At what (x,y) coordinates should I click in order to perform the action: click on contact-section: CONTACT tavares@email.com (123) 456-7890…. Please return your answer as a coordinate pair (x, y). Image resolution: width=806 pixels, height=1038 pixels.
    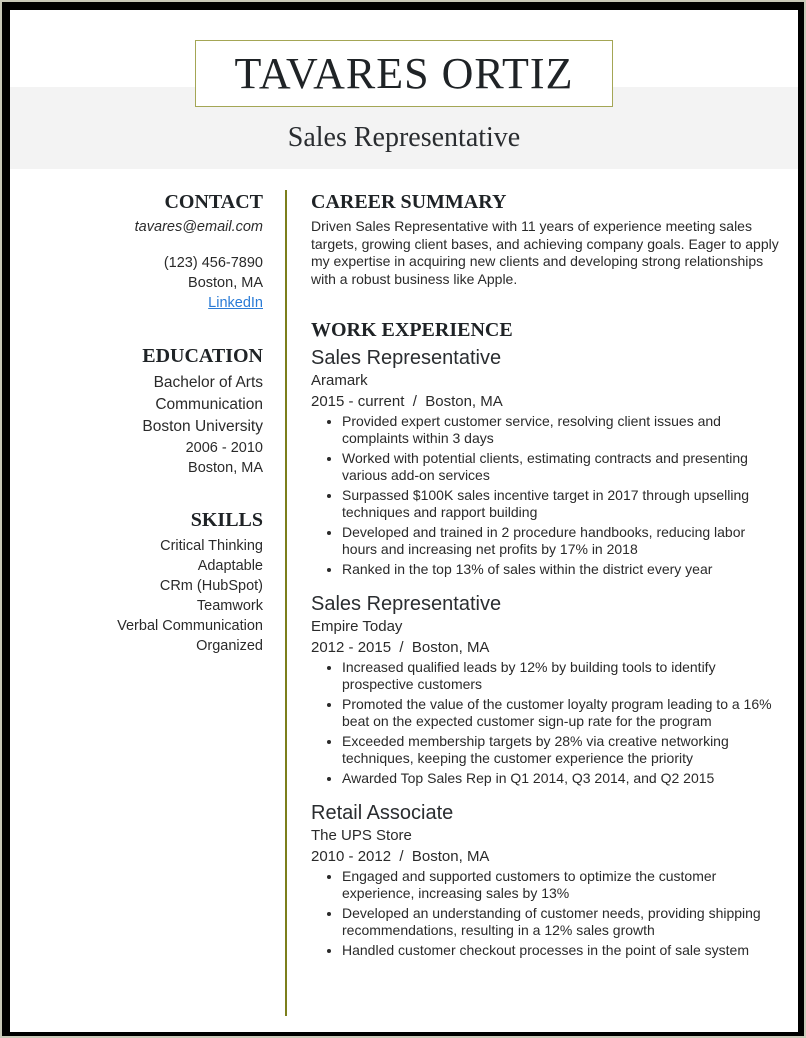
    Looking at the image, I should click on (136, 251).